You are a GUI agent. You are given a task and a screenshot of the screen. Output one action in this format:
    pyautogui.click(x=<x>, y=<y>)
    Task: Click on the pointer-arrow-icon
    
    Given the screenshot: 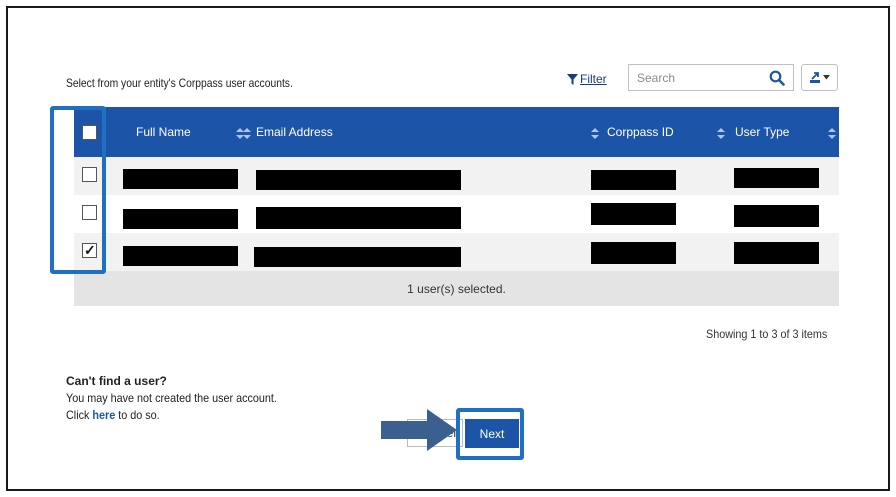 What is the action you would take?
    pyautogui.click(x=419, y=430)
    